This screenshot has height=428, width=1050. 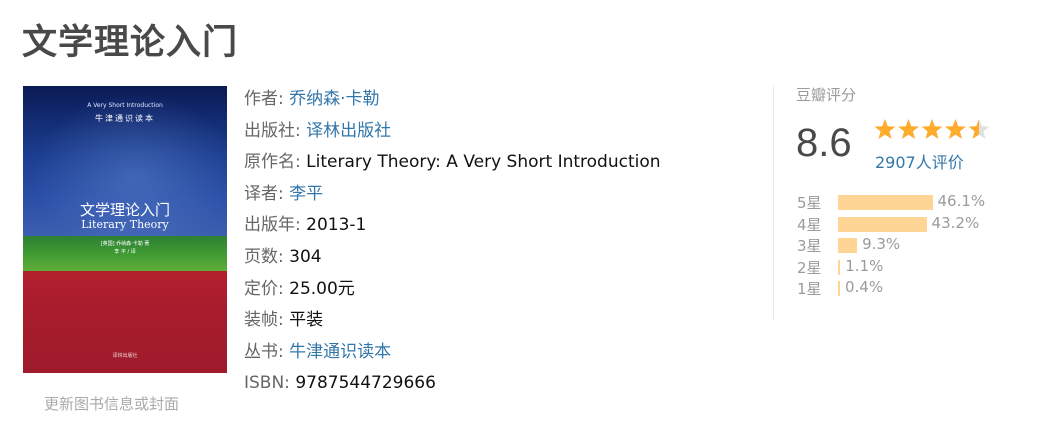 I want to click on update-book-info-link: 更新图书信息或封面, so click(x=111, y=403).